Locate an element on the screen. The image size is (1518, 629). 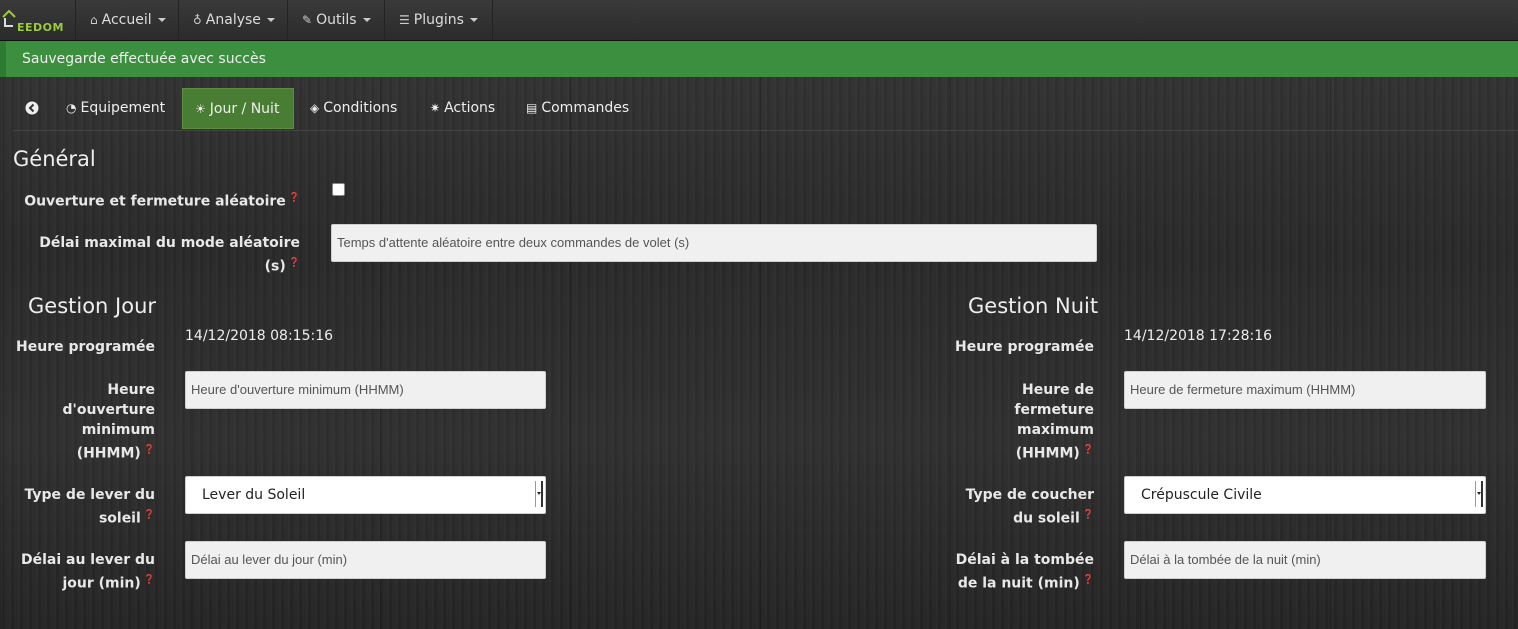
jour-title: Gestion Jour is located at coordinates (92, 306).